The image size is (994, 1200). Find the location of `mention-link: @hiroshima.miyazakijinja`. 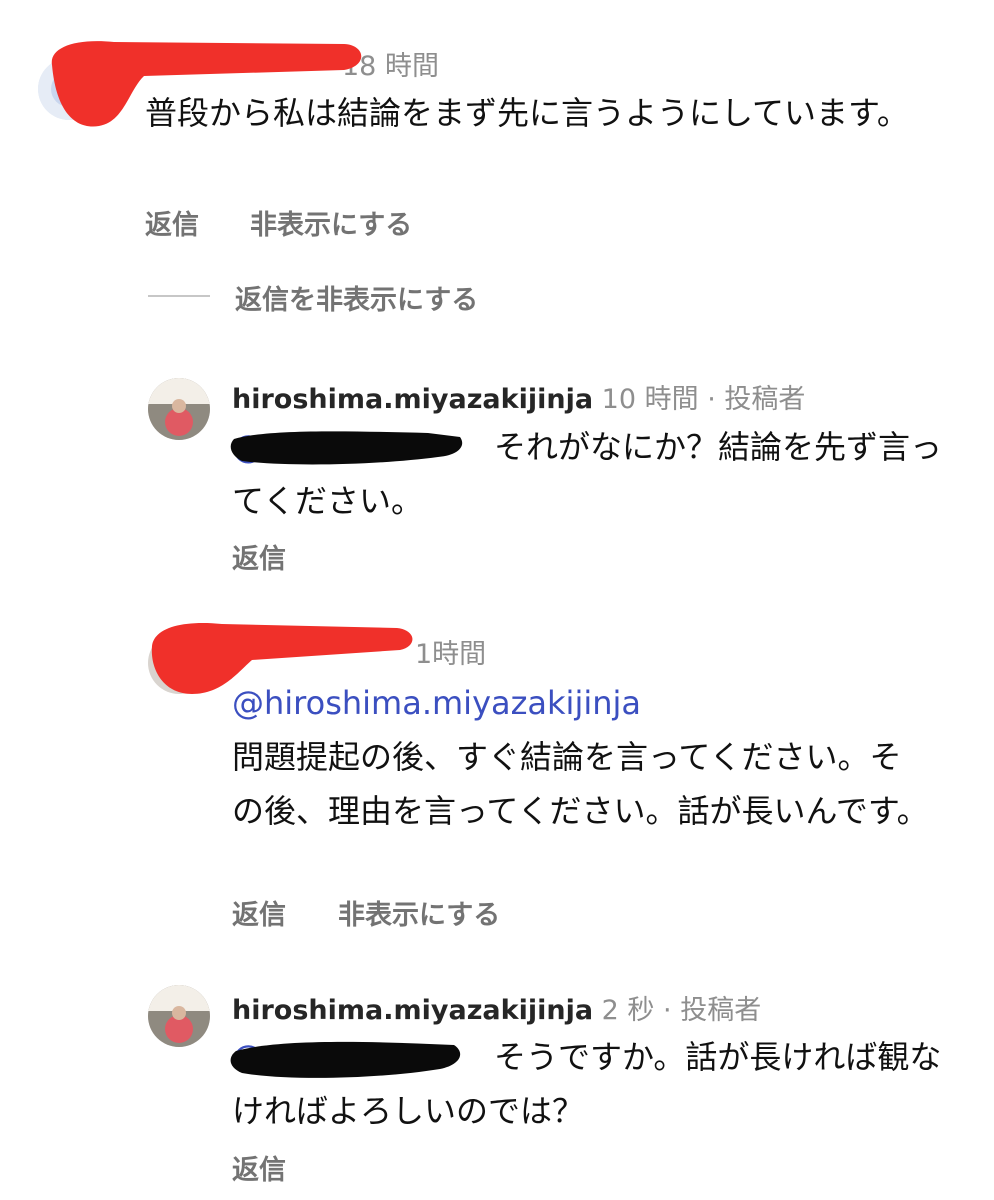

mention-link: @hiroshima.miyazakijinja is located at coordinates (436, 703).